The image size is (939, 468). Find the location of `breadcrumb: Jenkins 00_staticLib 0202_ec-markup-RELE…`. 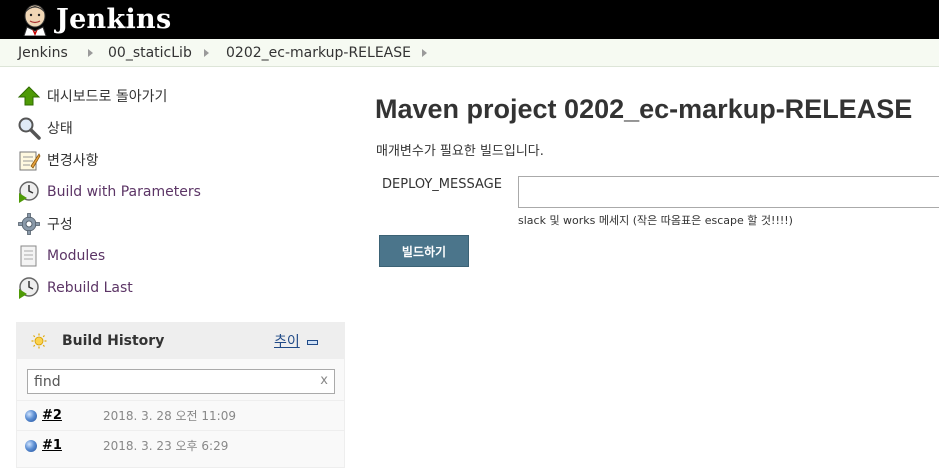

breadcrumb: Jenkins 00_staticLib 0202_ec-markup-RELE… is located at coordinates (469, 53).